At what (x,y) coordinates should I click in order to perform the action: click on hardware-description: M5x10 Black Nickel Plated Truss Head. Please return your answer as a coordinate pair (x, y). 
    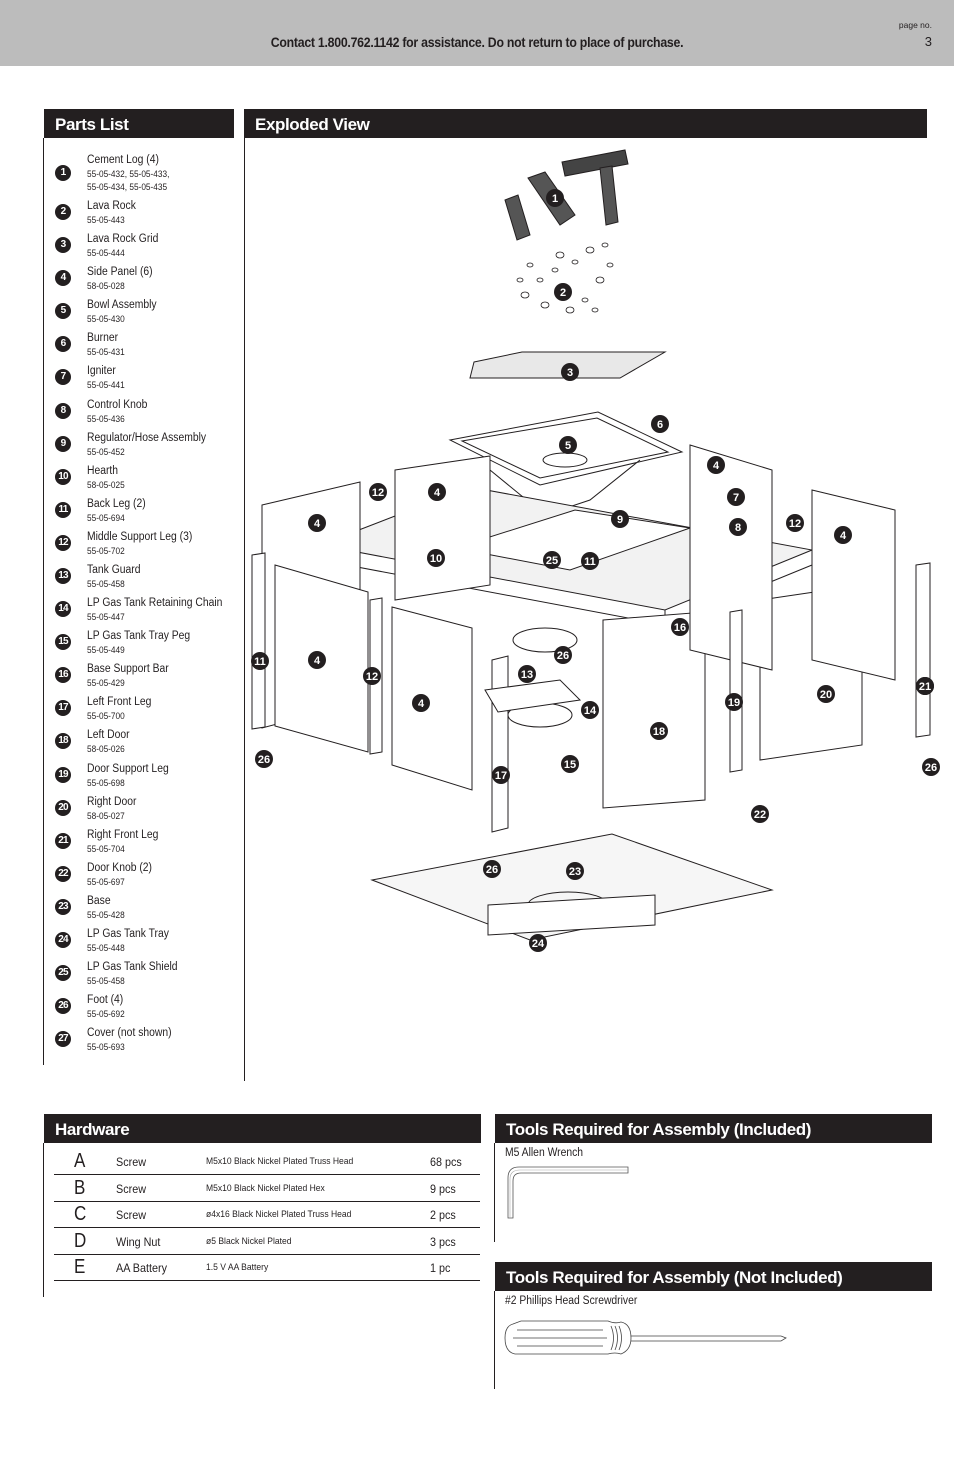
    Looking at the image, I should click on (280, 1161).